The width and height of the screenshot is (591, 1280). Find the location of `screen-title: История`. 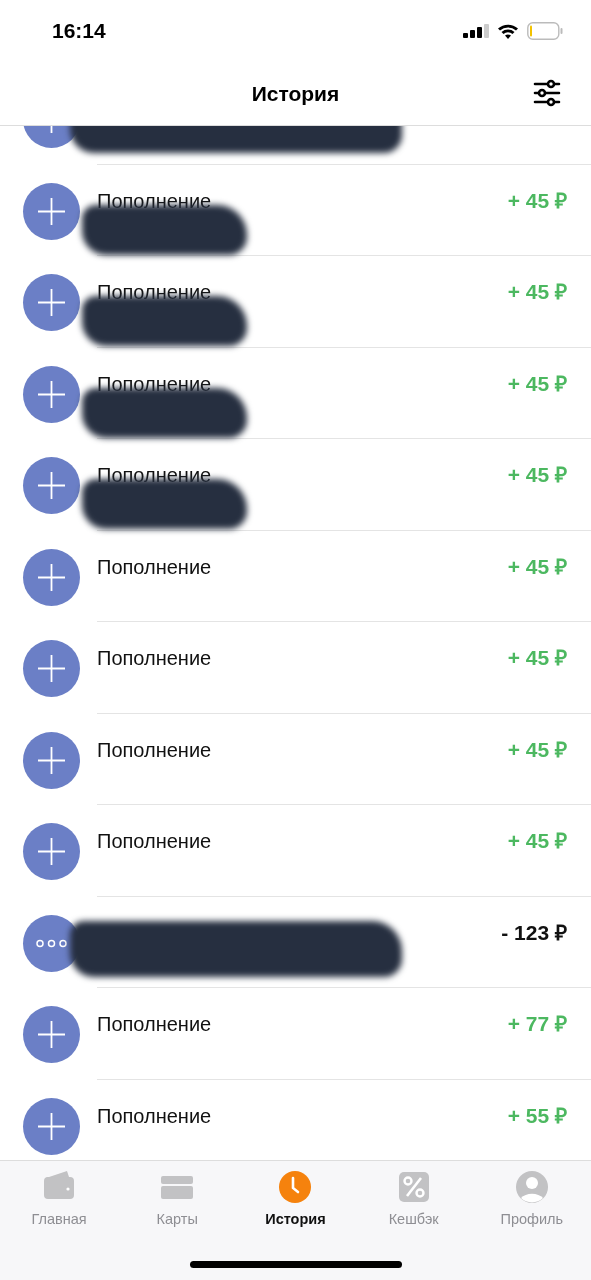

screen-title: История is located at coordinates (295, 93).